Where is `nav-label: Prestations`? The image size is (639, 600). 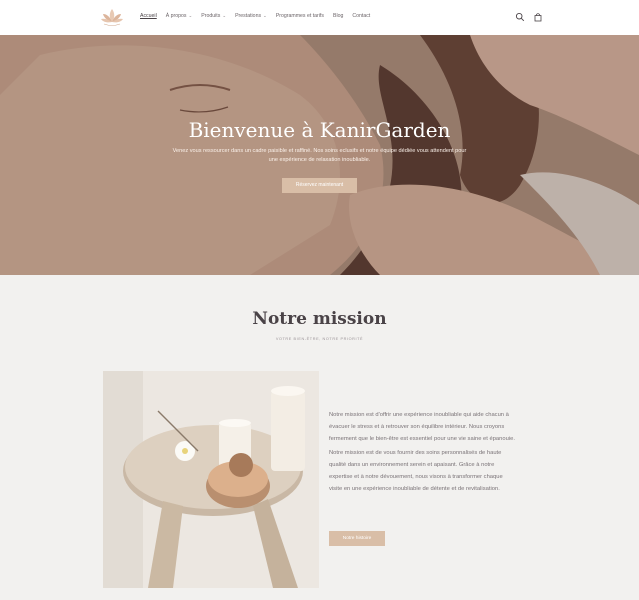 nav-label: Prestations is located at coordinates (248, 16).